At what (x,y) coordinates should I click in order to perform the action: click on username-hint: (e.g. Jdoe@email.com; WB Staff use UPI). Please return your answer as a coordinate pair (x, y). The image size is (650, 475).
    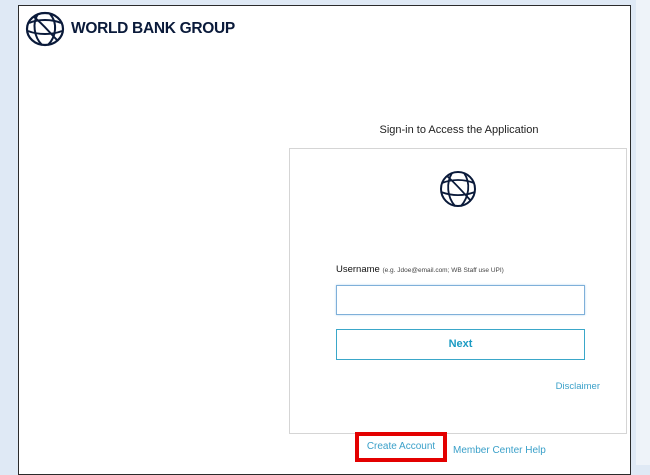
    Looking at the image, I should click on (443, 270).